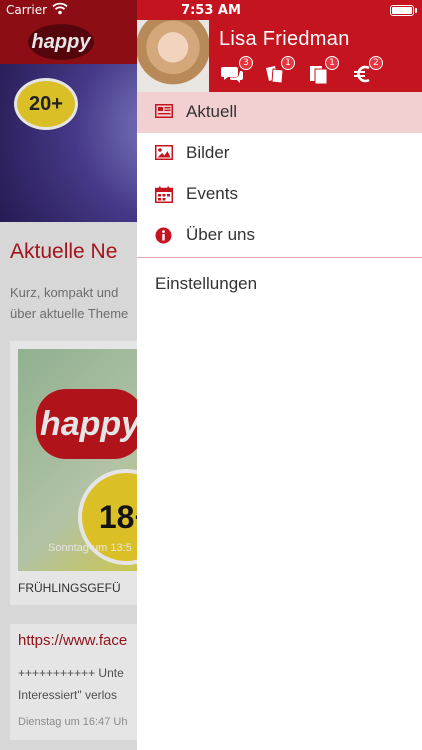 The height and width of the screenshot is (750, 422). What do you see at coordinates (164, 194) in the screenshot?
I see `calendar-icon` at bounding box center [164, 194].